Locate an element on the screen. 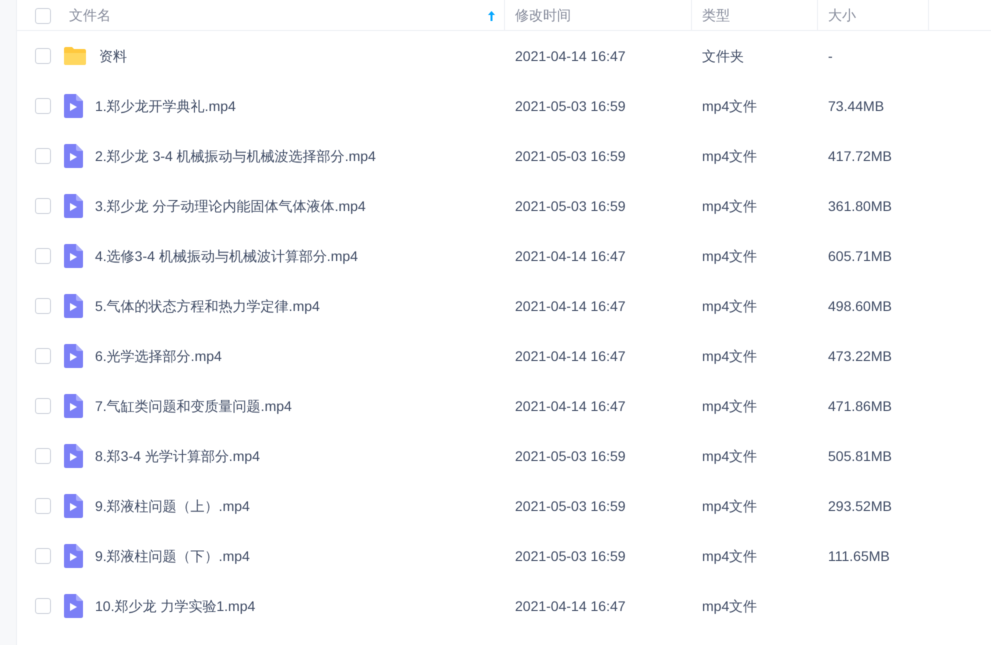 The image size is (991, 645). file-name: 9.郑液柱问题（上）.mp4 is located at coordinates (172, 506).